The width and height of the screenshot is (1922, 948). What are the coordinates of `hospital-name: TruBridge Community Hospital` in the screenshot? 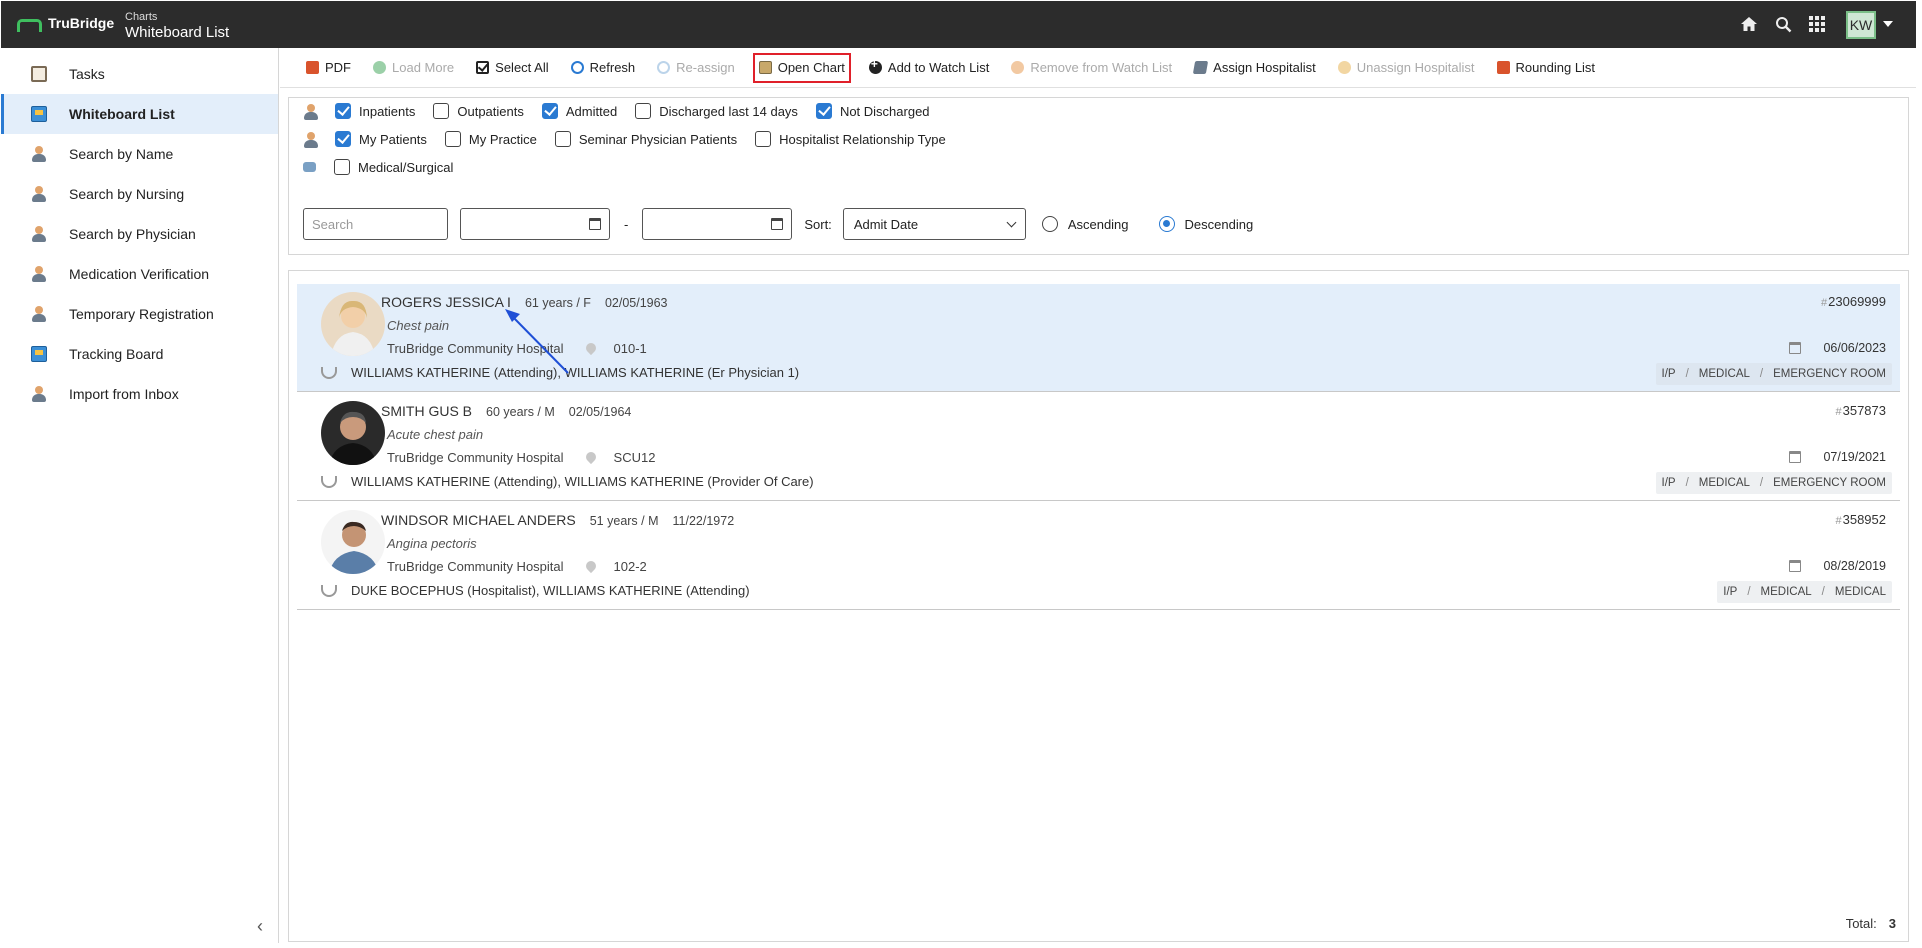 It's located at (475, 348).